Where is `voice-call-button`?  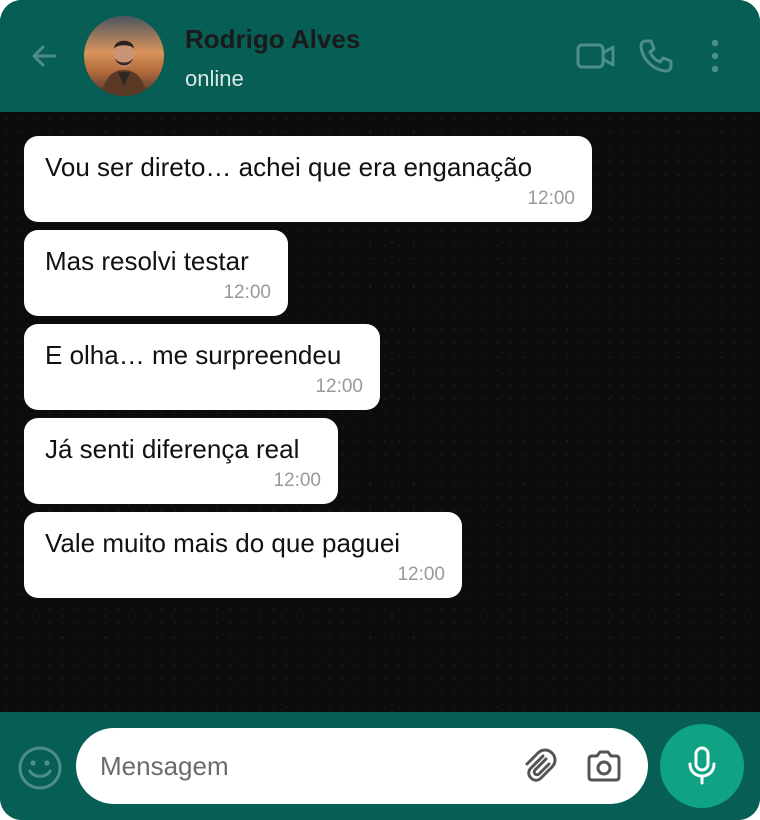
voice-call-button is located at coordinates (656, 56).